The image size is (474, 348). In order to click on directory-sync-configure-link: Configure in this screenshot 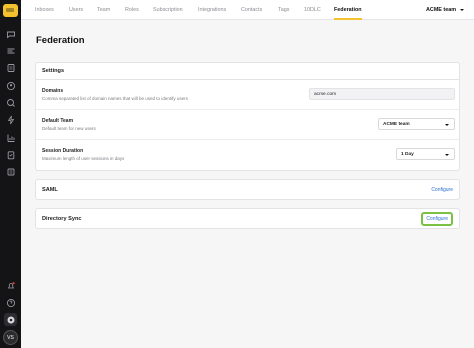, I will do `click(437, 218)`.